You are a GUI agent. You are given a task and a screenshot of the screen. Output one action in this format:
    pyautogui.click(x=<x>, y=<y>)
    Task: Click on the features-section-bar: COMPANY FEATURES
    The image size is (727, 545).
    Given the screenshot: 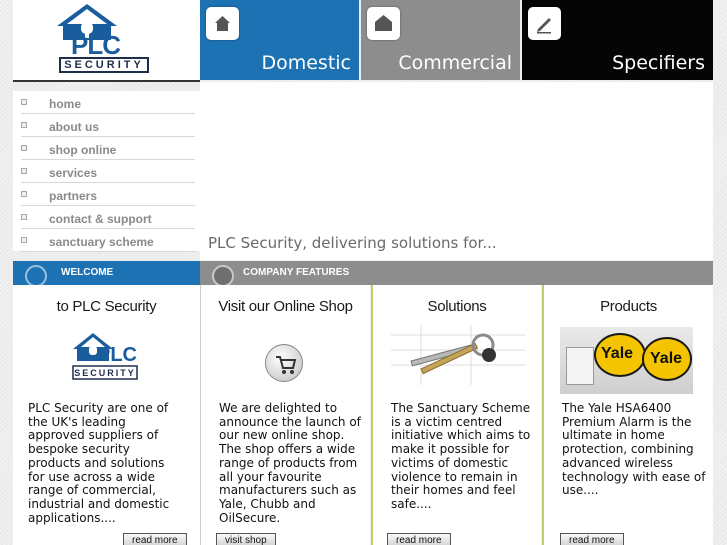 What is the action you would take?
    pyautogui.click(x=456, y=274)
    